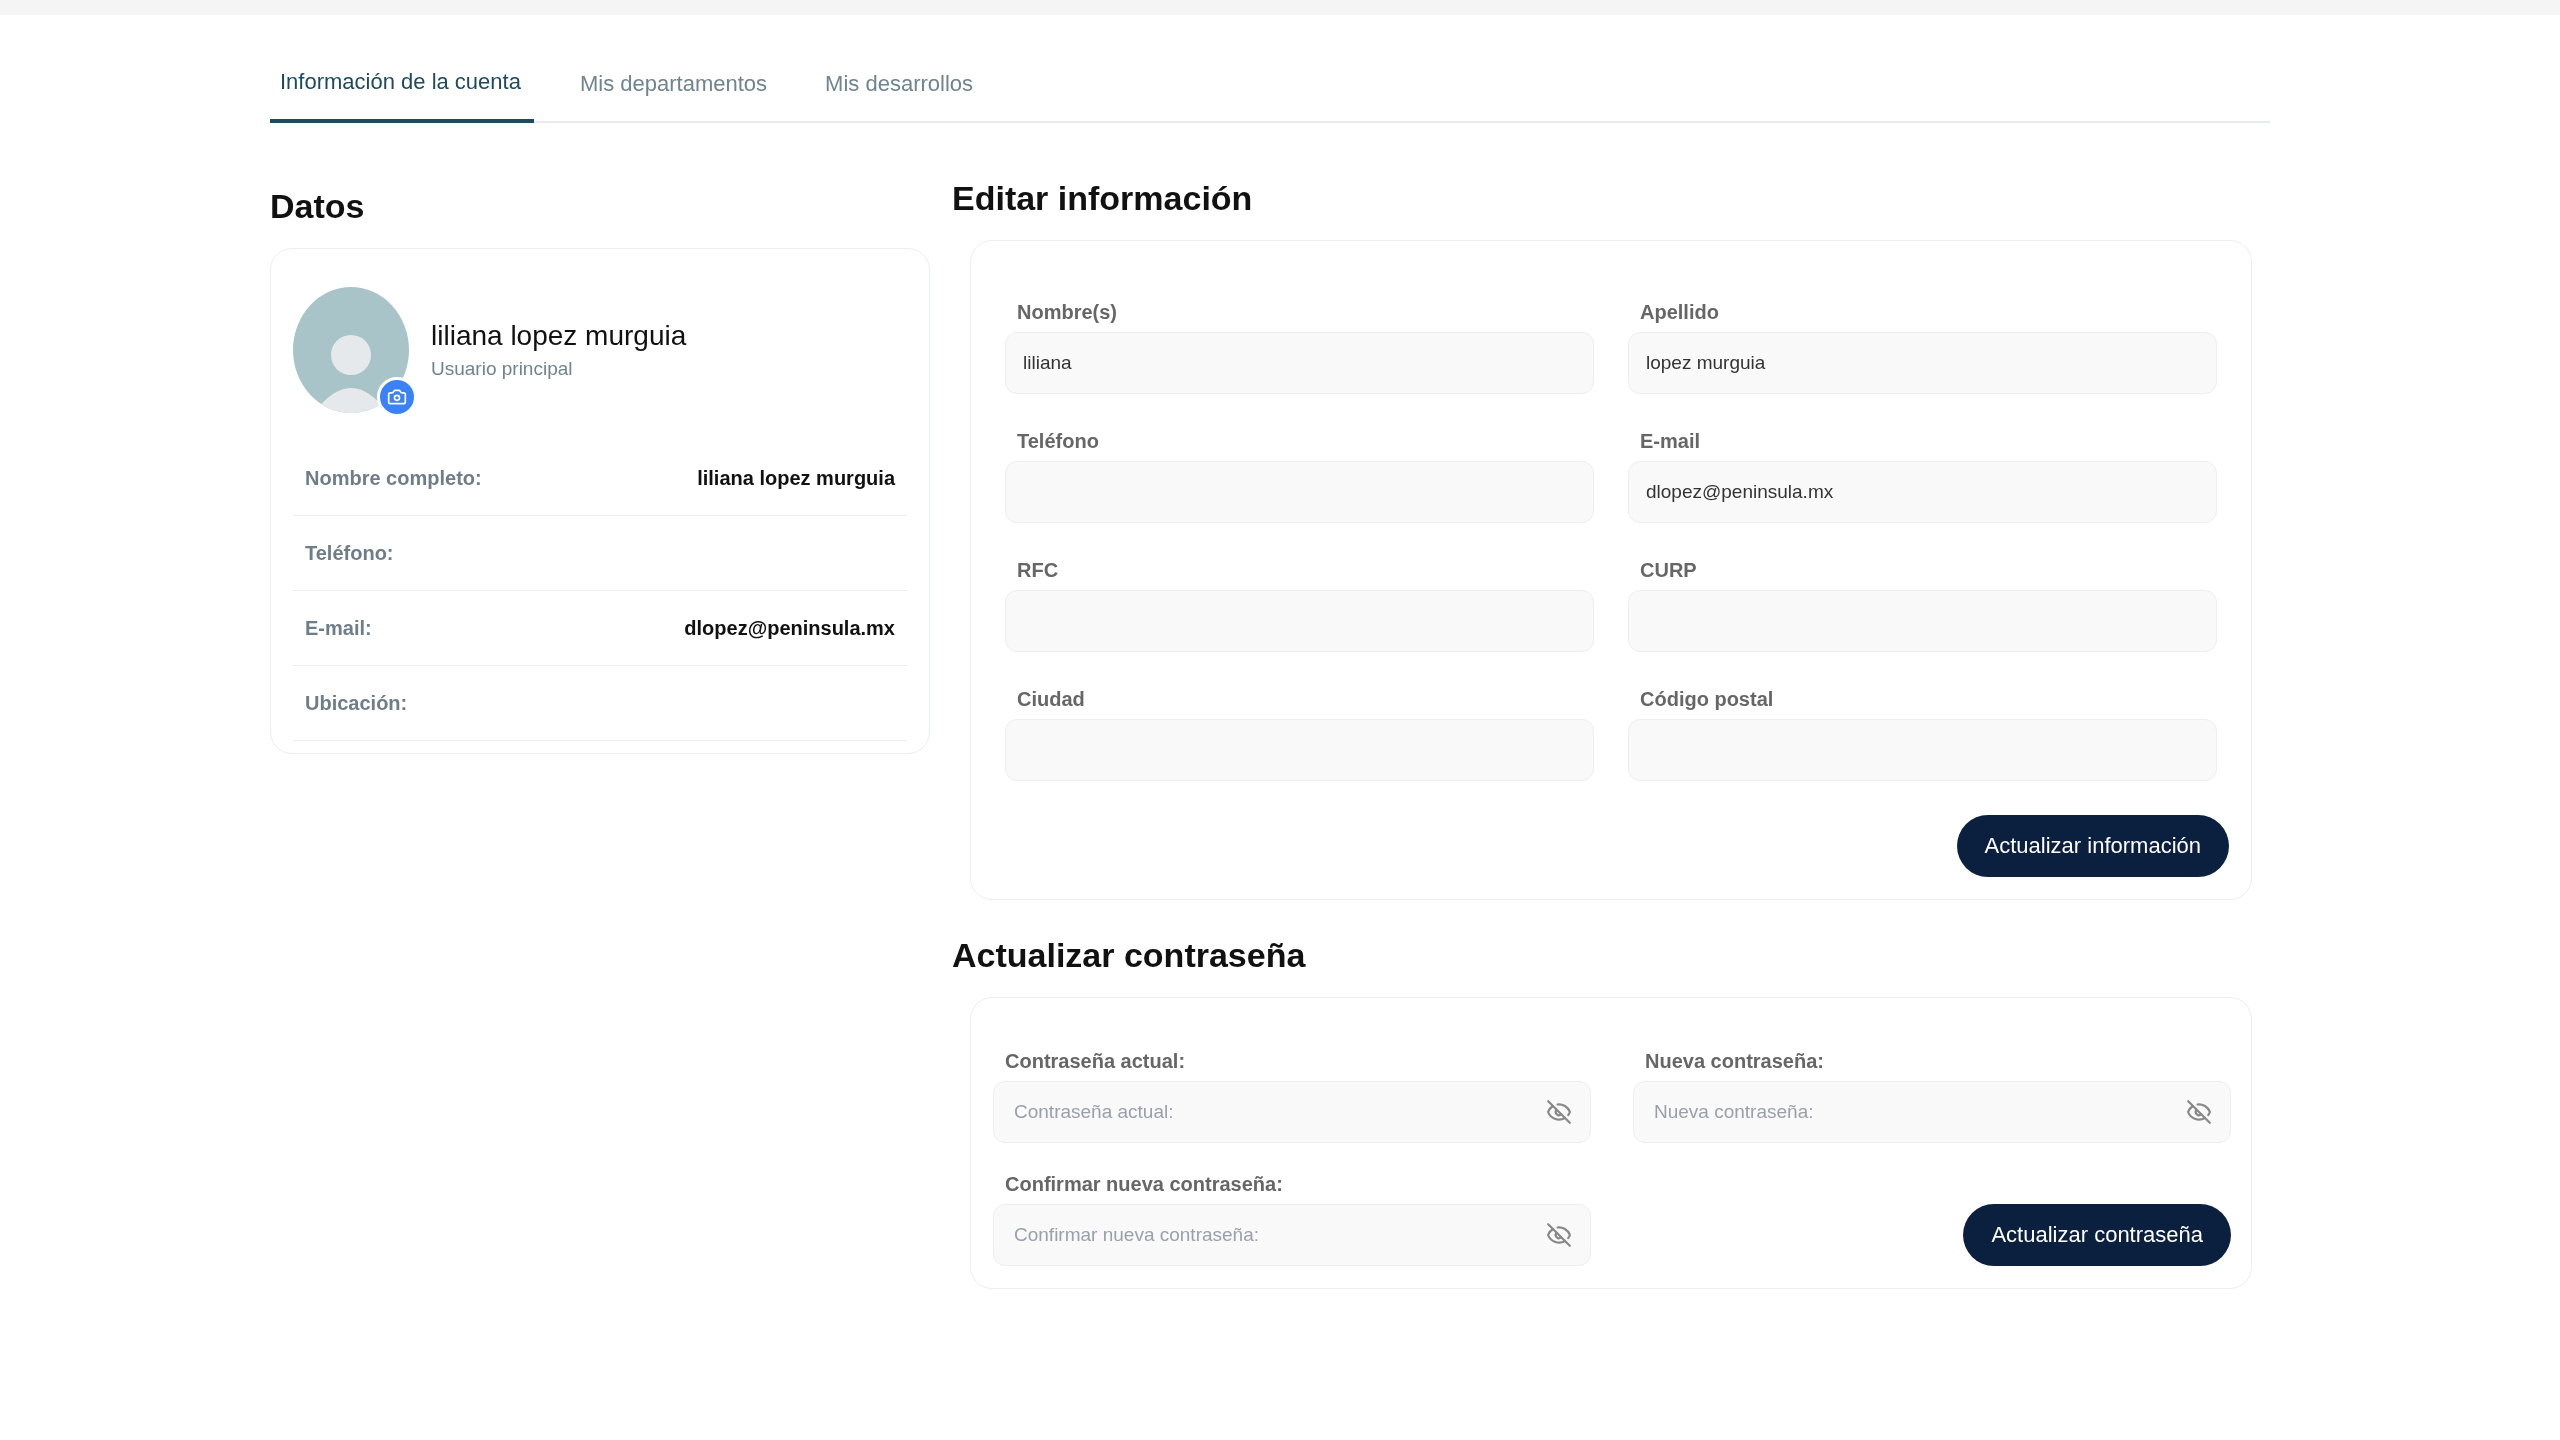 This screenshot has width=2560, height=1440. I want to click on tab: Información de la cuenta, so click(402, 93).